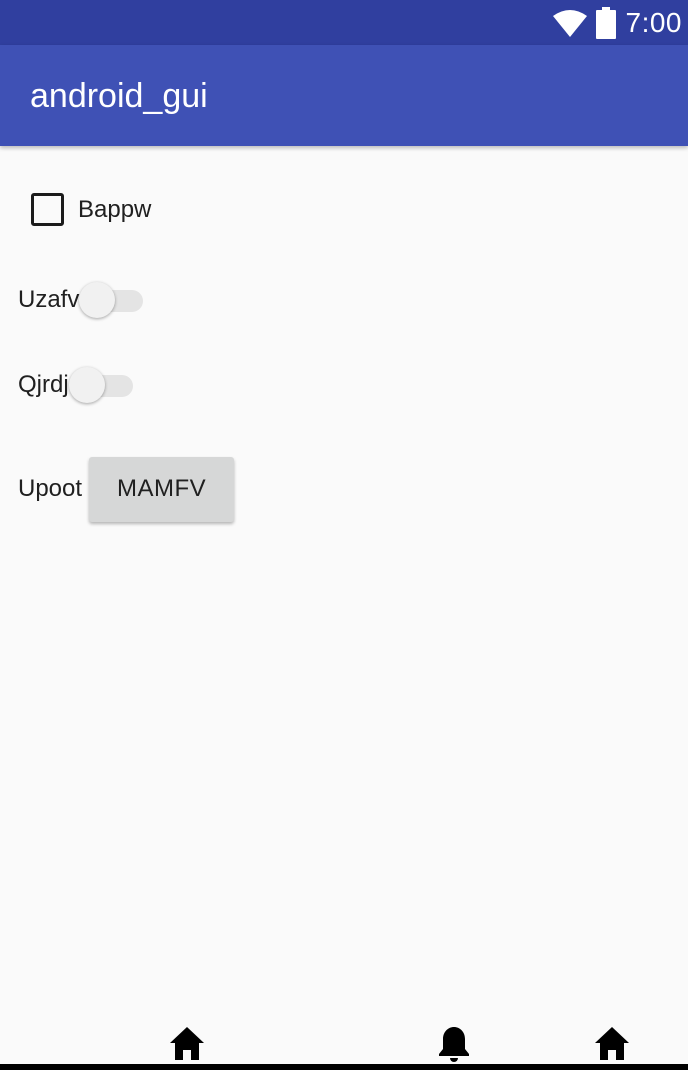 This screenshot has width=688, height=1070. What do you see at coordinates (49, 299) in the screenshot?
I see `switch-label: Uzafv` at bounding box center [49, 299].